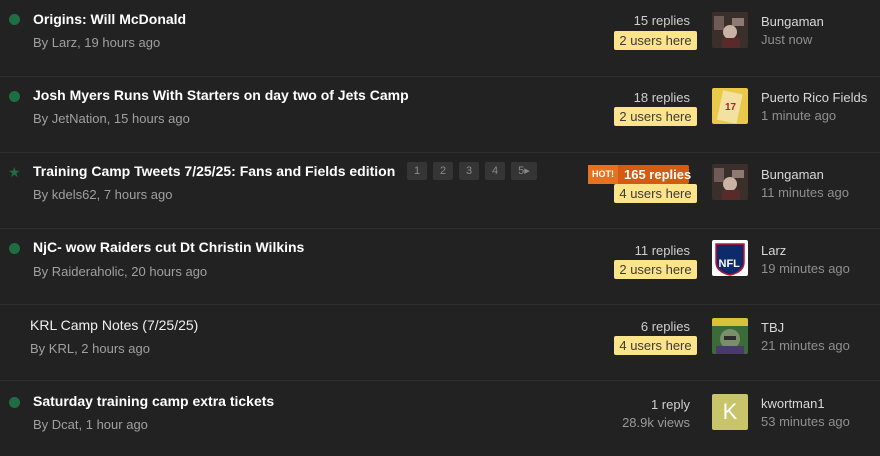 The width and height of the screenshot is (880, 456). I want to click on last-post-time: 21 minutes ago, so click(805, 345).